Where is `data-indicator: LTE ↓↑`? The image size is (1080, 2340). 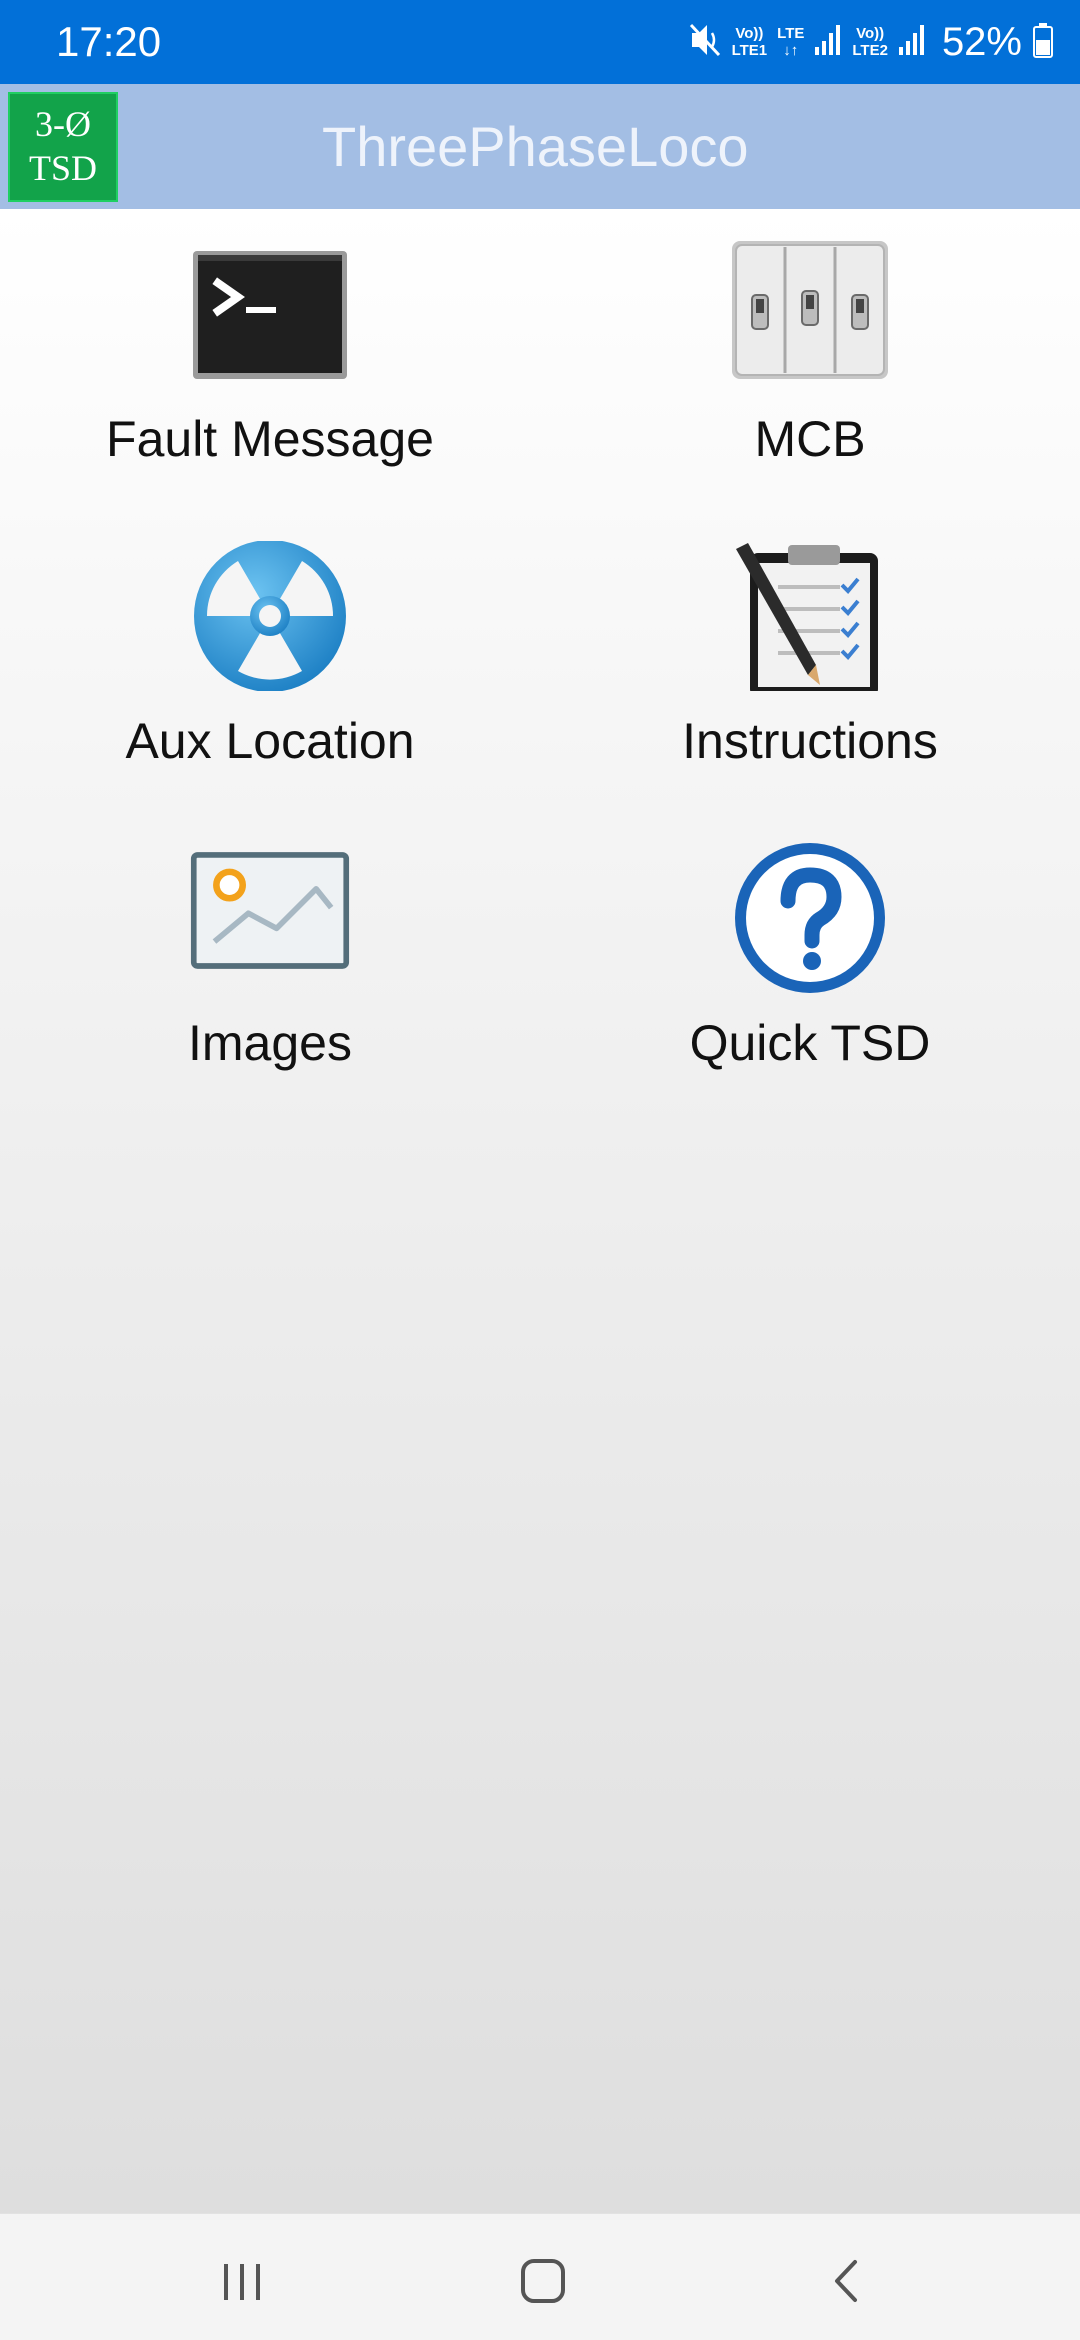
data-indicator: LTE ↓↑ is located at coordinates (790, 42).